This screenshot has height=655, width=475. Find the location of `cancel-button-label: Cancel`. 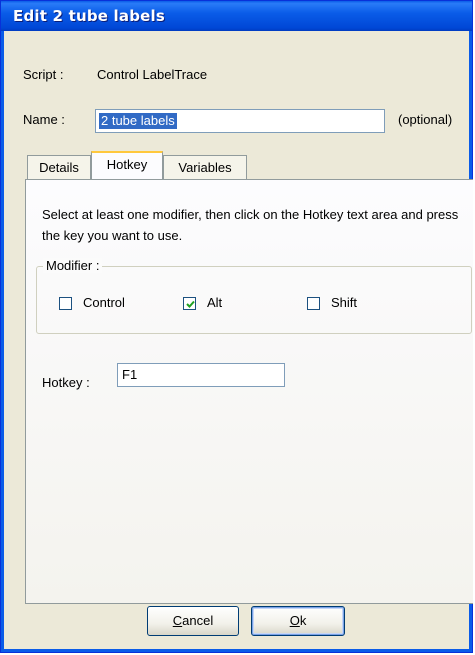

cancel-button-label: Cancel is located at coordinates (193, 620).